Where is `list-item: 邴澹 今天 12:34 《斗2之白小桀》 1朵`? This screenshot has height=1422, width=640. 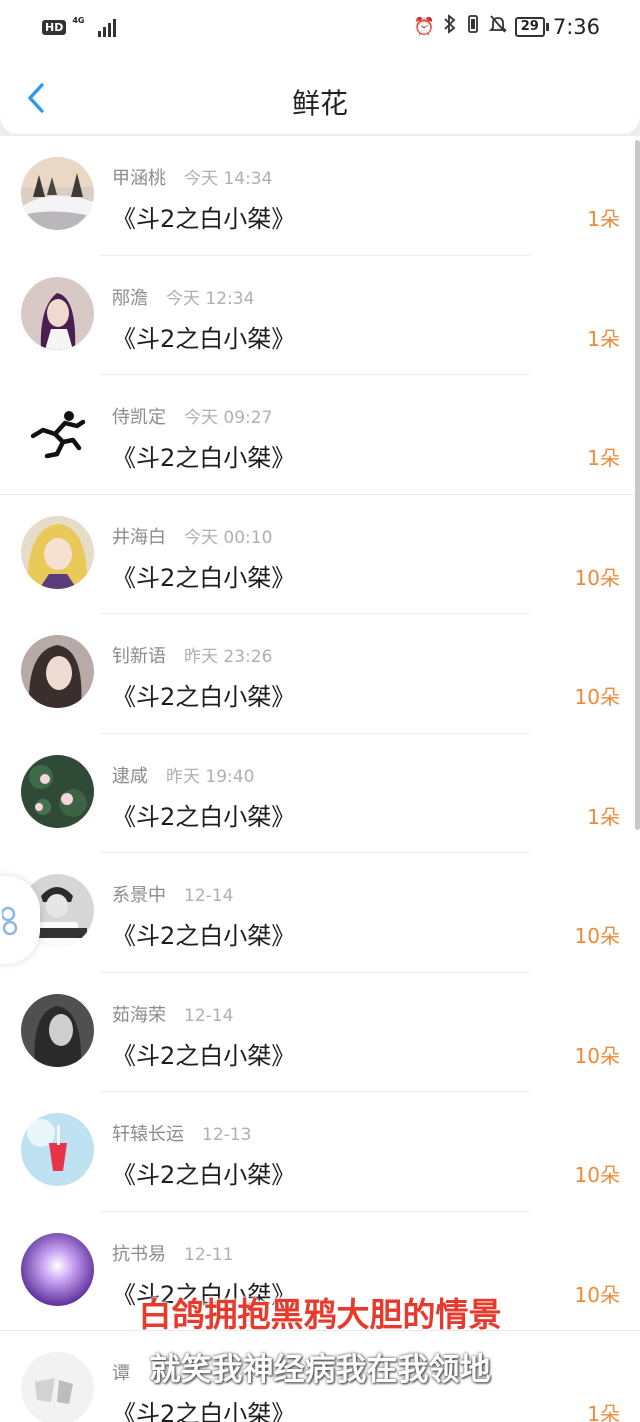
list-item: 邴澹 今天 12:34 《斗2之白小桀》 1朵 is located at coordinates (320, 315).